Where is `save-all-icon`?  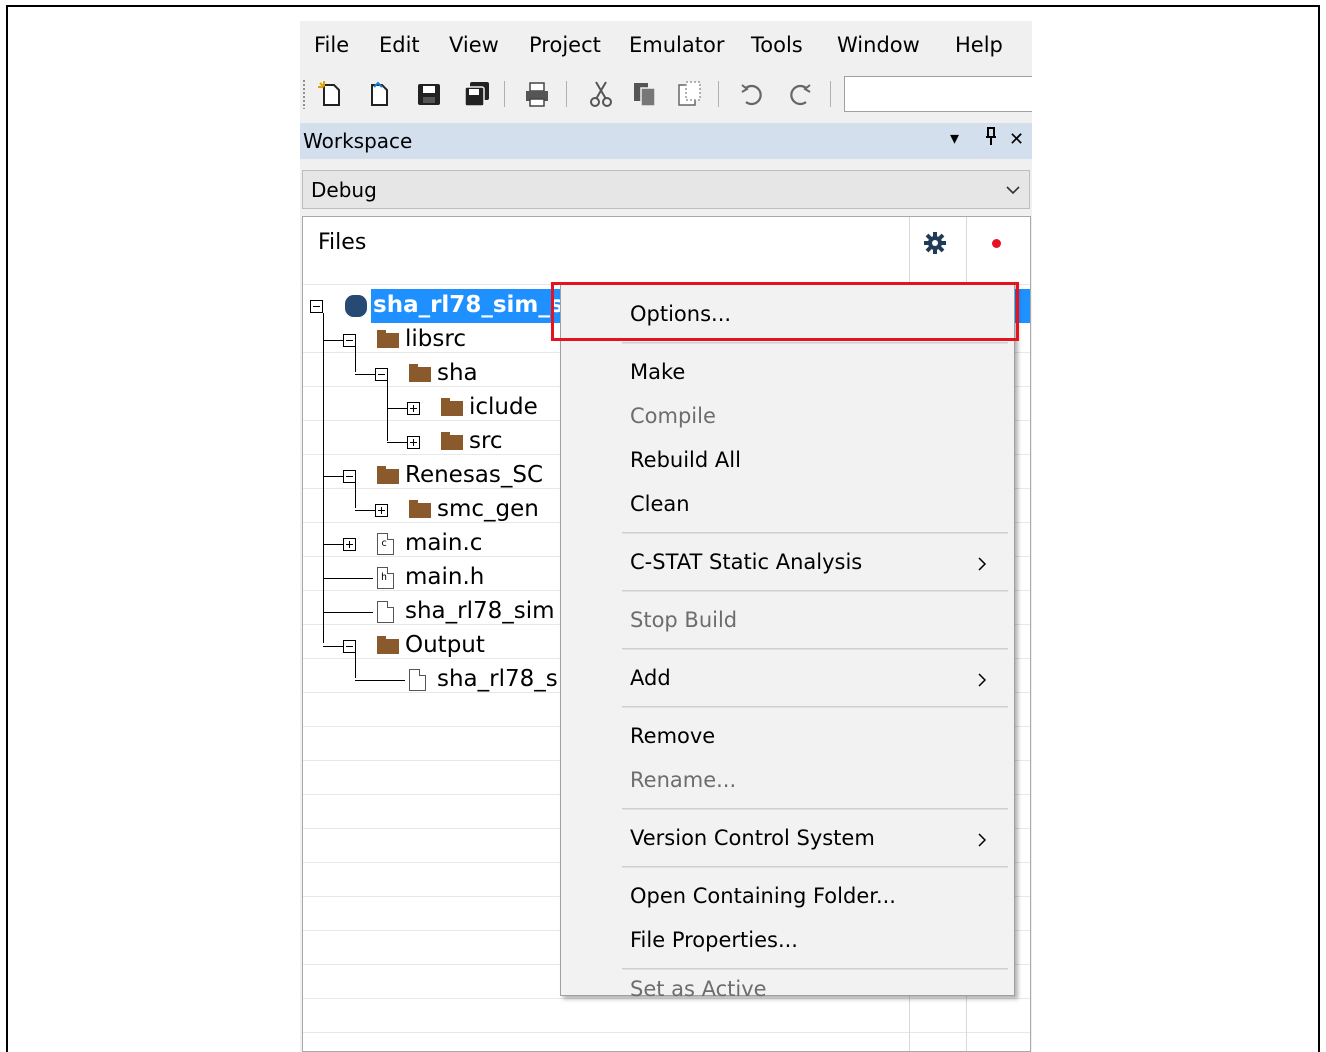 save-all-icon is located at coordinates (477, 94).